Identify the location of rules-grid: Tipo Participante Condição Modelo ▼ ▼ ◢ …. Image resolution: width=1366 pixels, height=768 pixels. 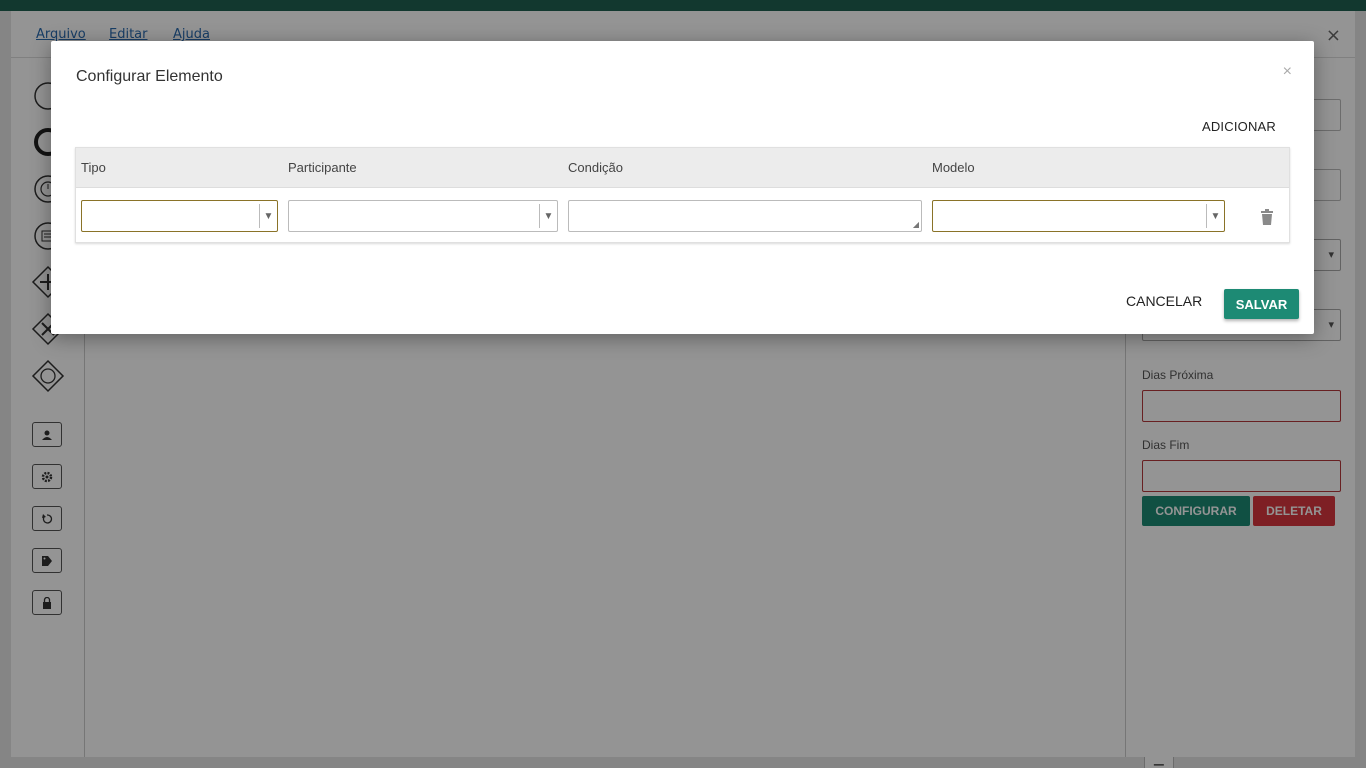
(682, 195).